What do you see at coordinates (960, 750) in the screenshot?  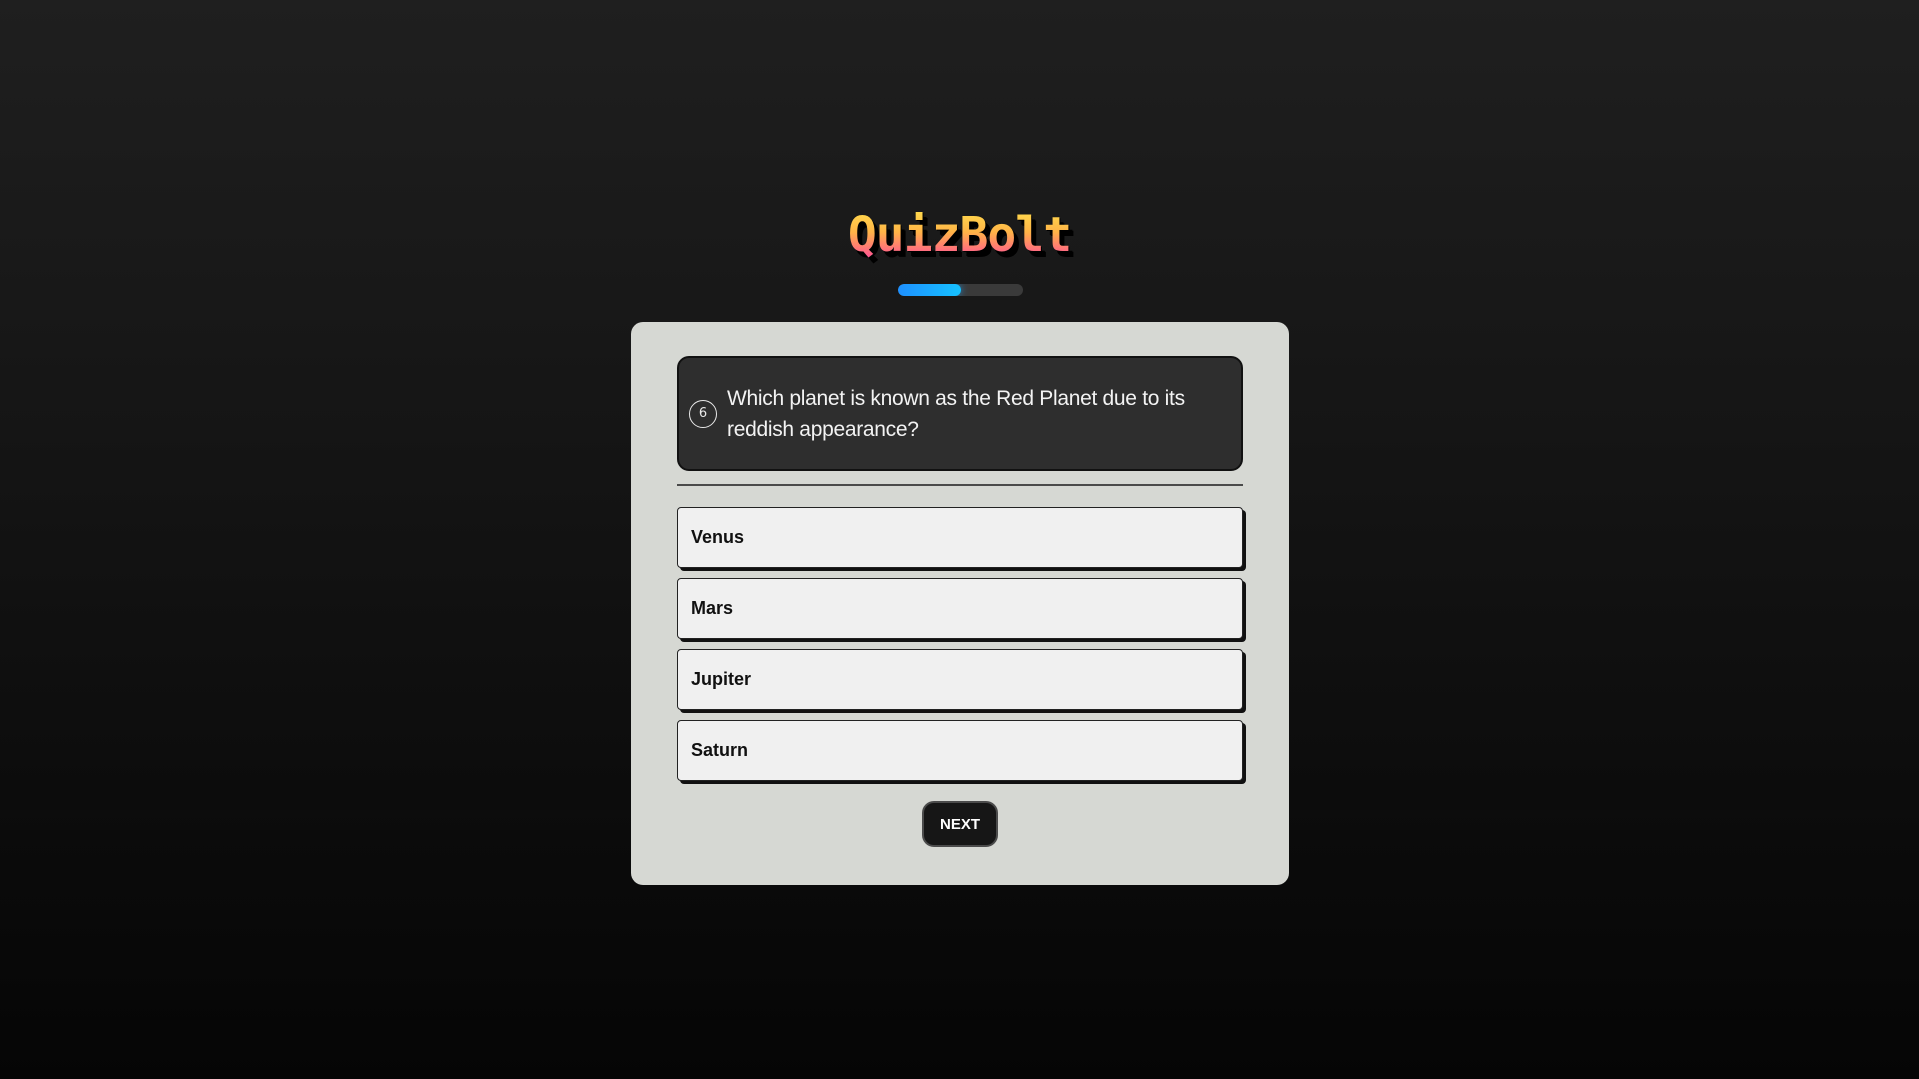 I see `answer-option-saturn: Saturn` at bounding box center [960, 750].